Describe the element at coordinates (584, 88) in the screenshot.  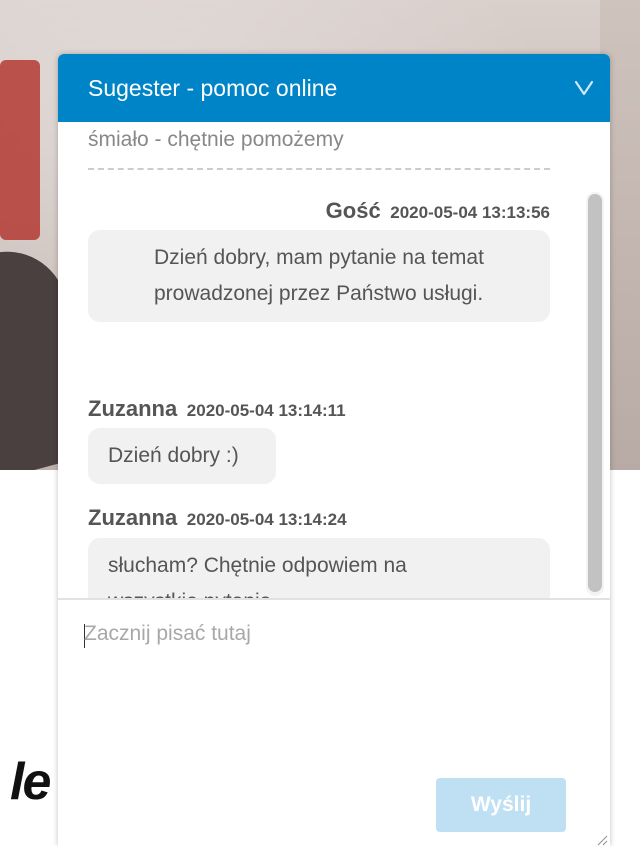
I see `chevron-down-icon` at that location.